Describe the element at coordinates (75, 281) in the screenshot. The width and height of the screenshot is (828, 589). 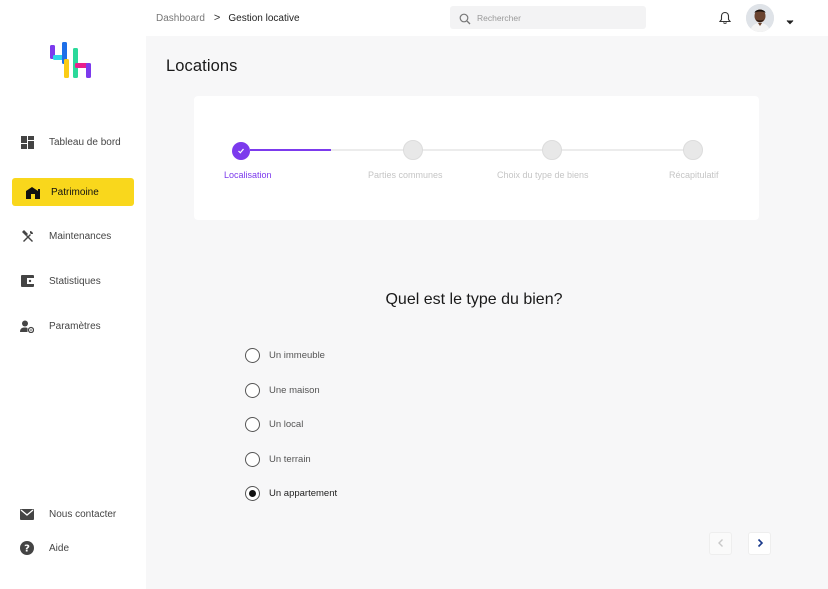
I see `sidebar-item-label: Statistiques` at that location.